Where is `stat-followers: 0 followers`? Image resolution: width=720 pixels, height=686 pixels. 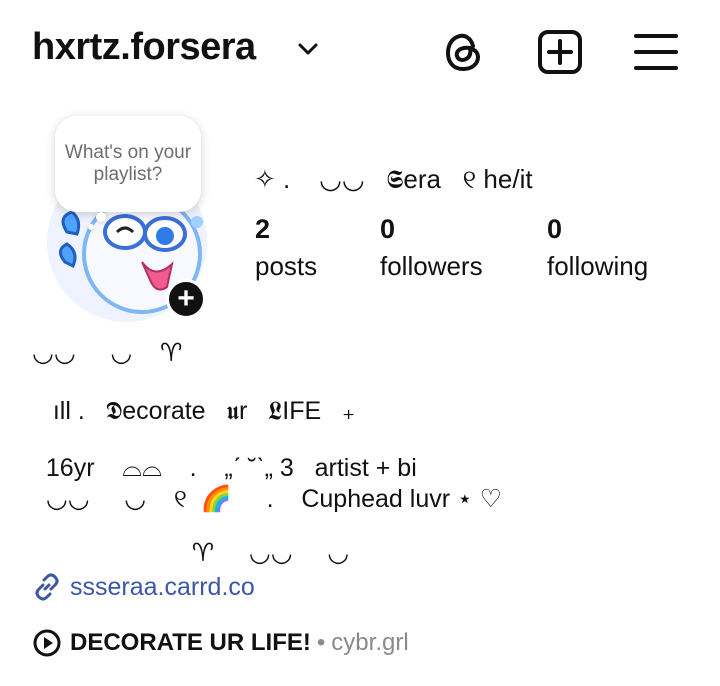
stat-followers: 0 followers is located at coordinates (431, 248).